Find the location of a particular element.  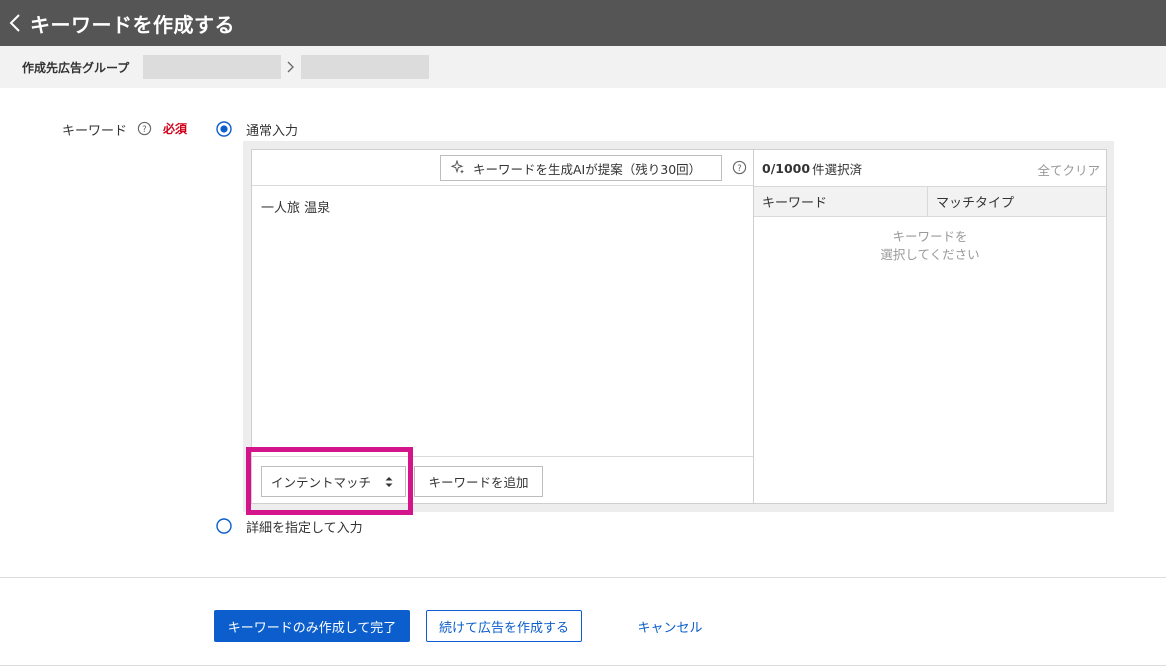

clear-all-link: 全てクリア is located at coordinates (1068, 169).